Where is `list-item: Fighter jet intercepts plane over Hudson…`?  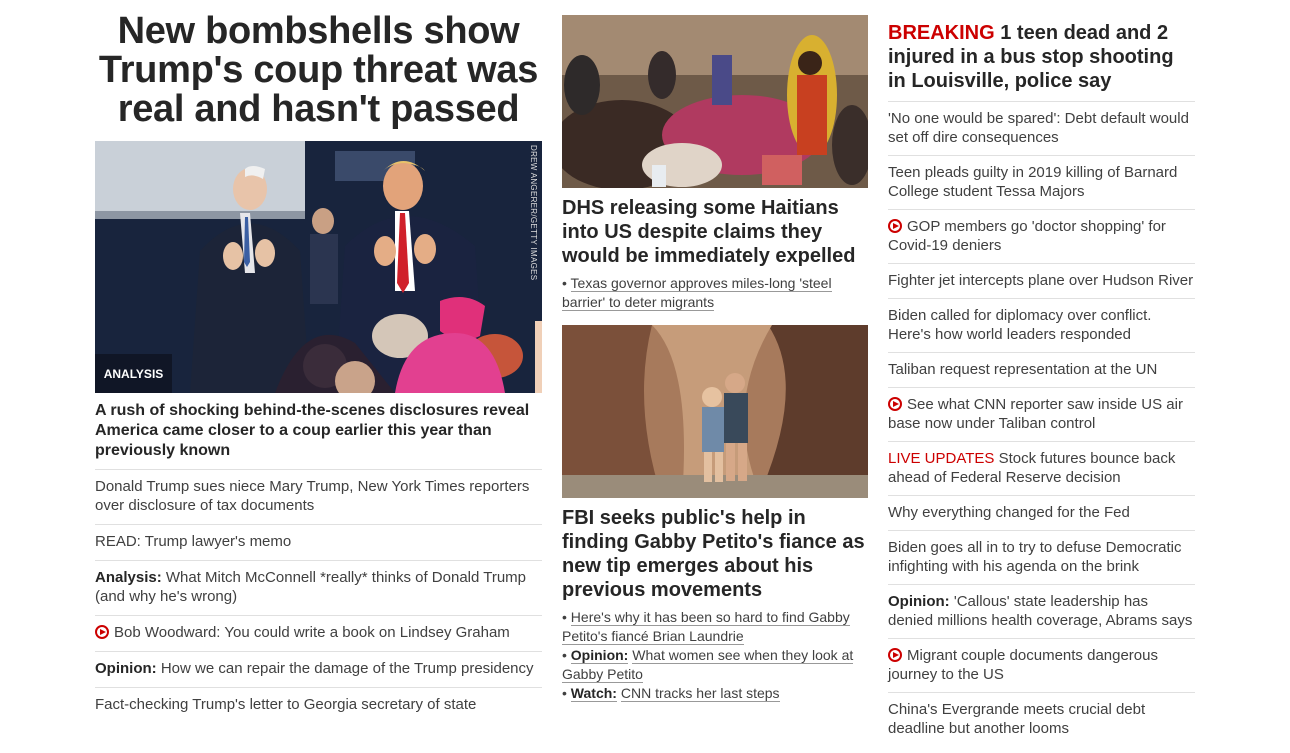 list-item: Fighter jet intercepts plane over Hudson… is located at coordinates (1041, 280).